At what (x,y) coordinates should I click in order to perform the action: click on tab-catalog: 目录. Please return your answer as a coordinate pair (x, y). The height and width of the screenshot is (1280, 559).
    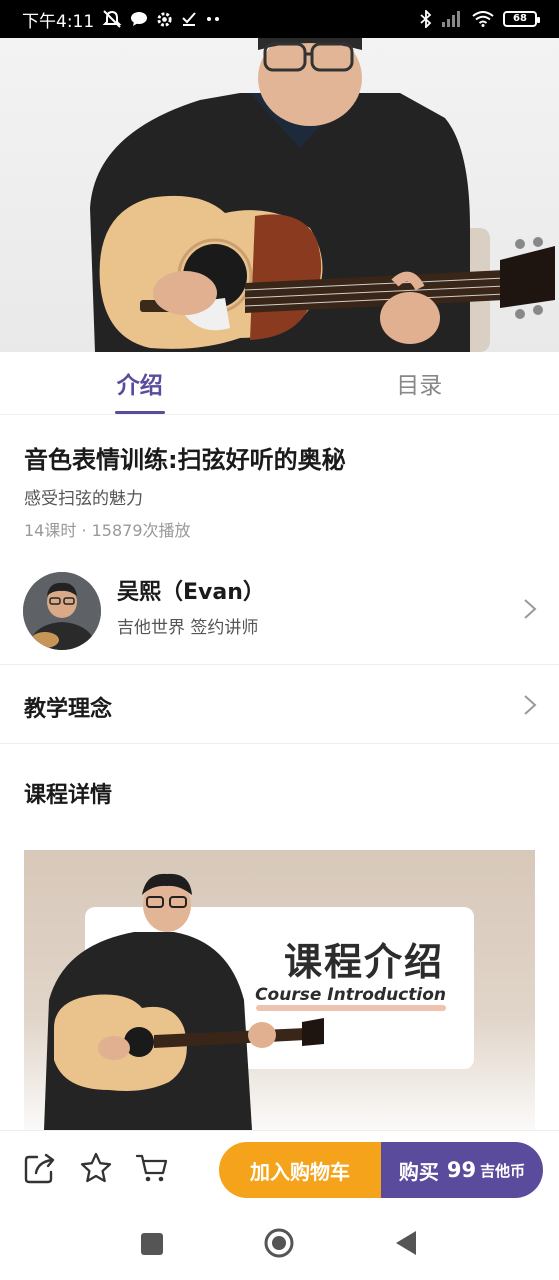
    Looking at the image, I should click on (419, 383).